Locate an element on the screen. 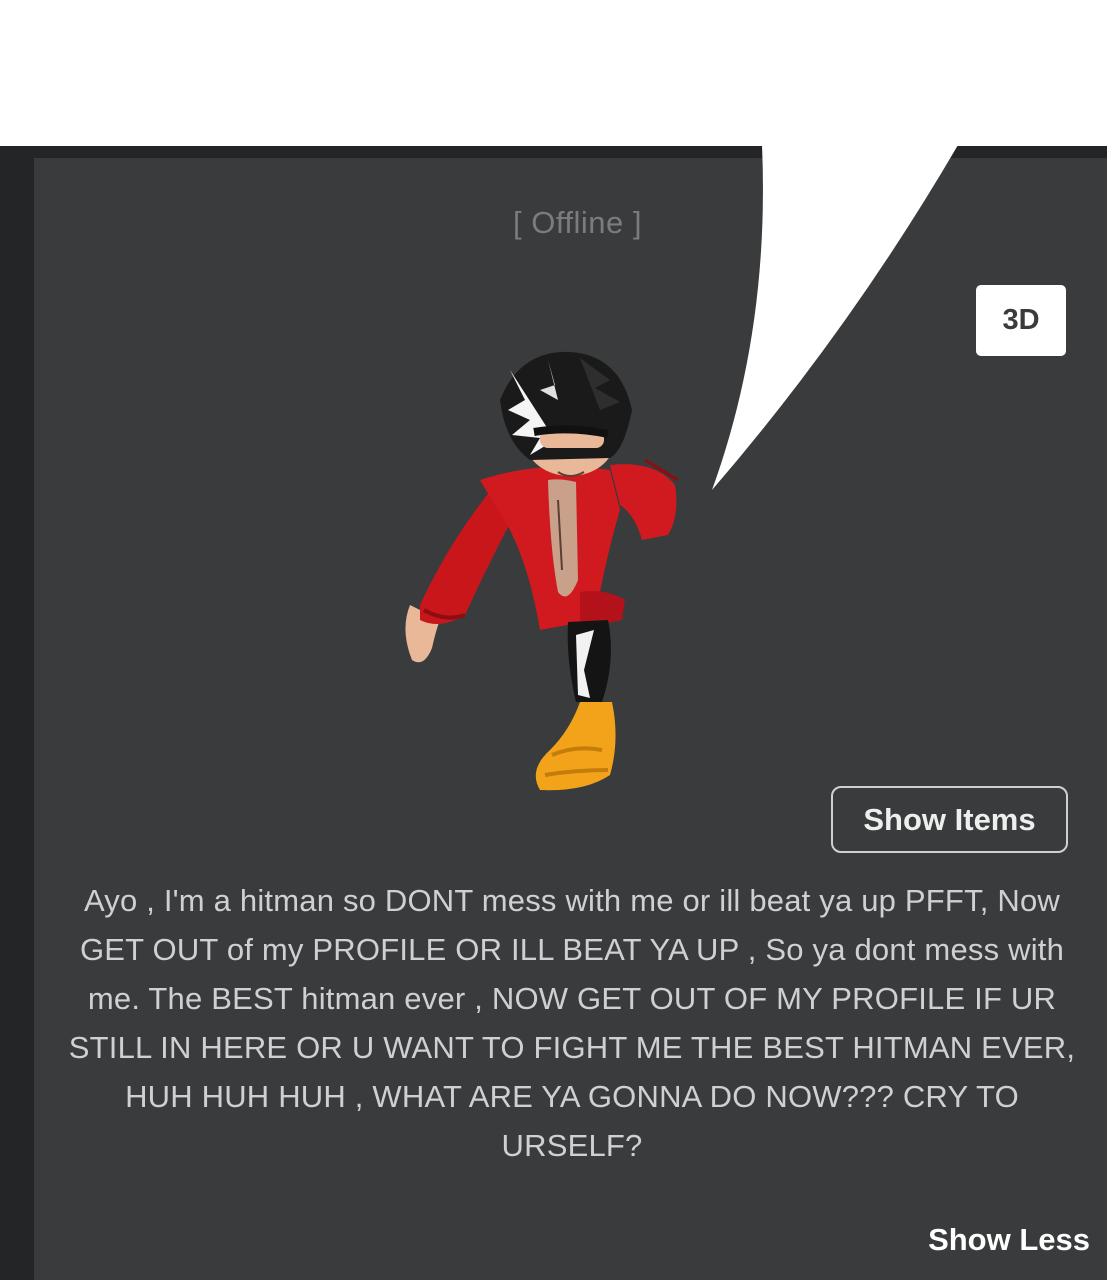 Image resolution: width=1107 pixels, height=1280 pixels. avatar-arm-right is located at coordinates (643, 502).